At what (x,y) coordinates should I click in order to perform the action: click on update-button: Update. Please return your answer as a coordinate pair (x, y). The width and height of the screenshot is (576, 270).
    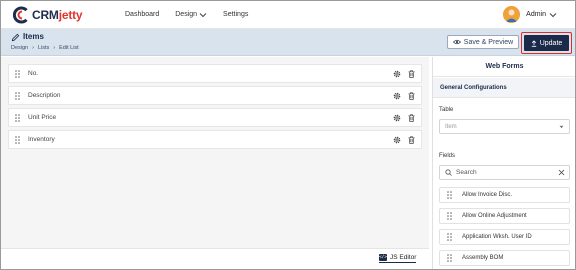
    Looking at the image, I should click on (546, 43).